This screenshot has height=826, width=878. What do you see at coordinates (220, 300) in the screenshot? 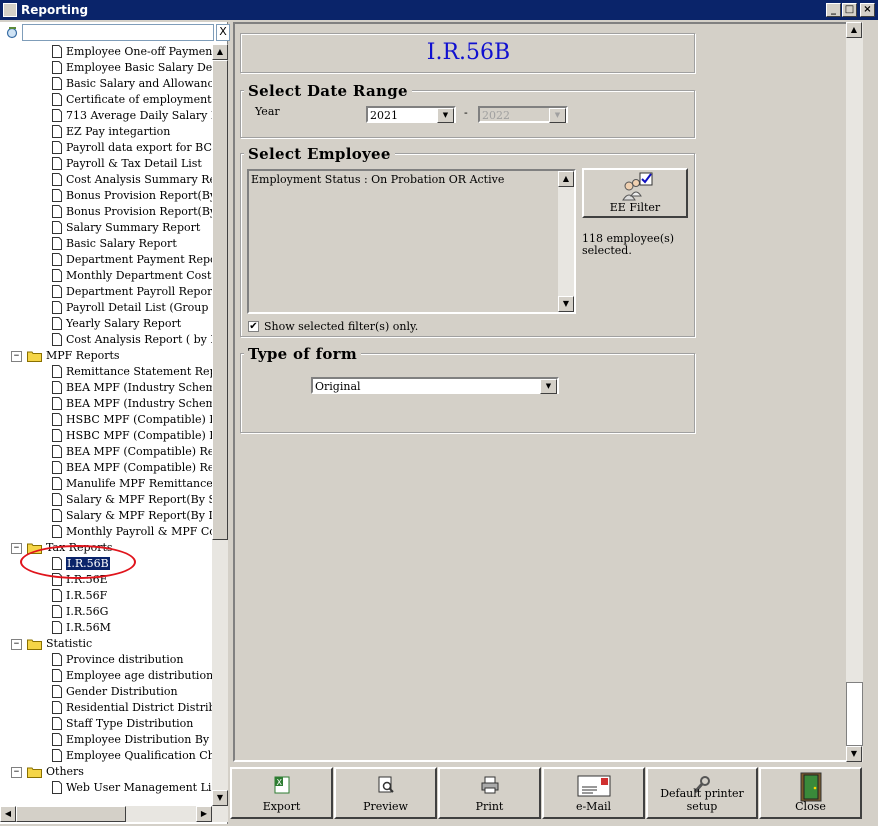
I see `tree-scroll-thumb` at bounding box center [220, 300].